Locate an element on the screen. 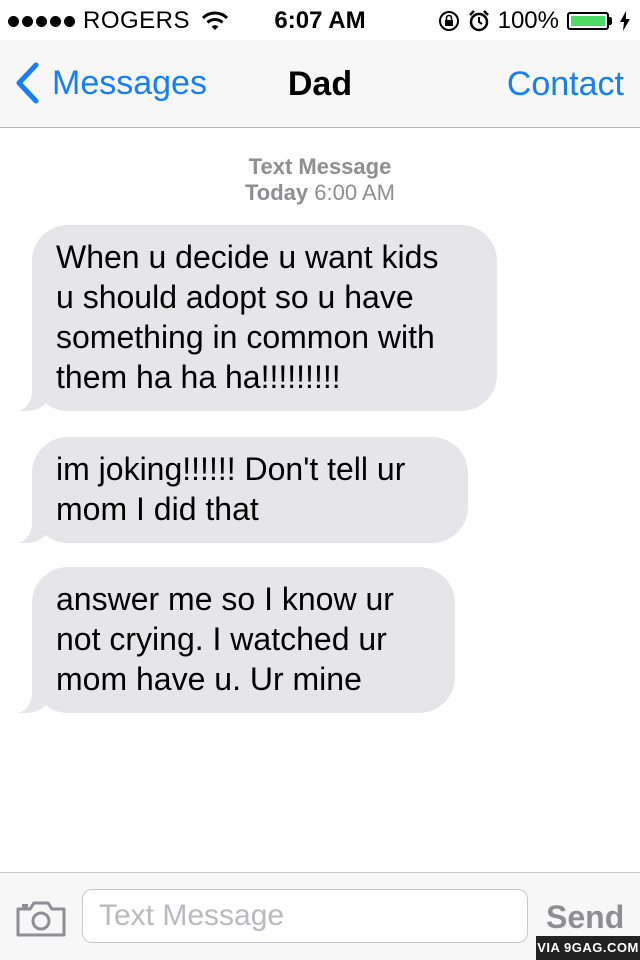 This screenshot has width=640, height=960. message-type-label: Text Message is located at coordinates (320, 166).